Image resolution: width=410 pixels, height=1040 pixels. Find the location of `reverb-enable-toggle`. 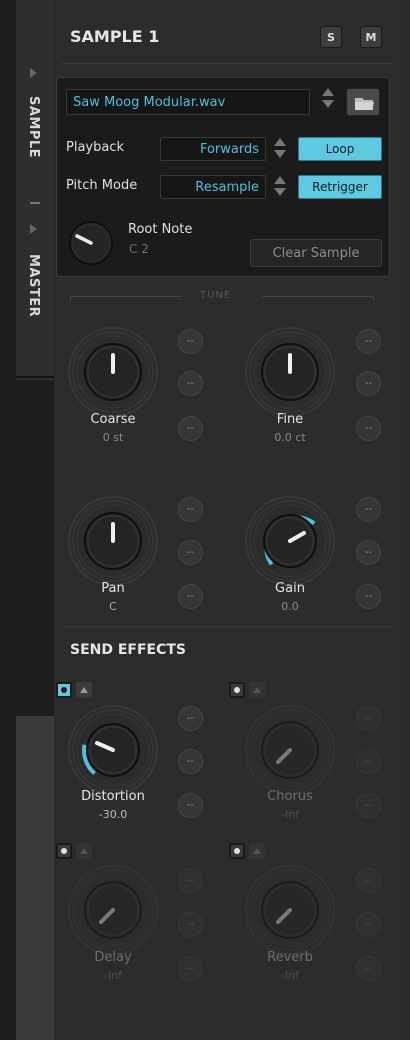

reverb-enable-toggle is located at coordinates (237, 851).